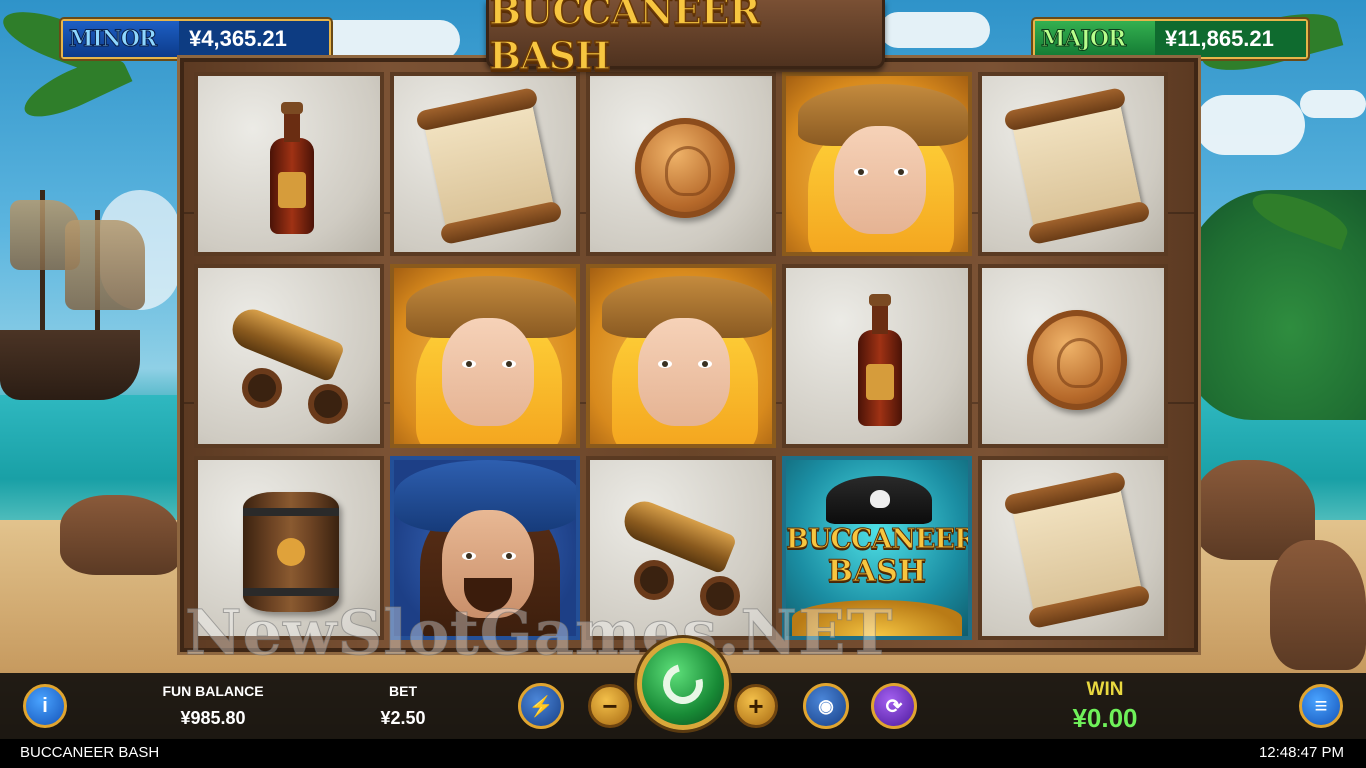 This screenshot has height=768, width=1366. I want to click on scatter-line-2: BASH, so click(877, 571).